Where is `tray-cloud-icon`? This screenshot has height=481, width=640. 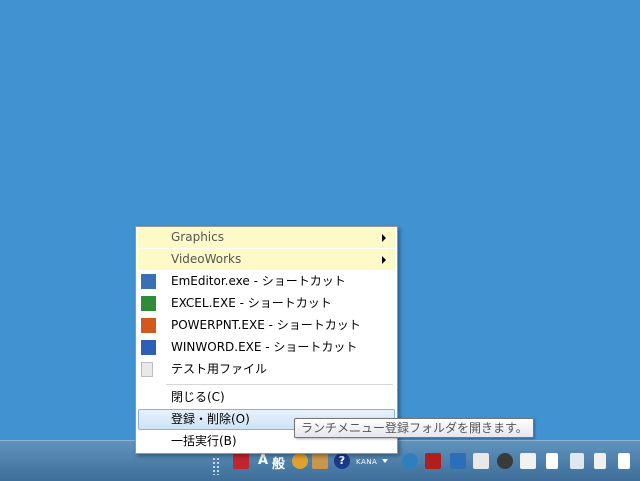 tray-cloud-icon is located at coordinates (458, 461).